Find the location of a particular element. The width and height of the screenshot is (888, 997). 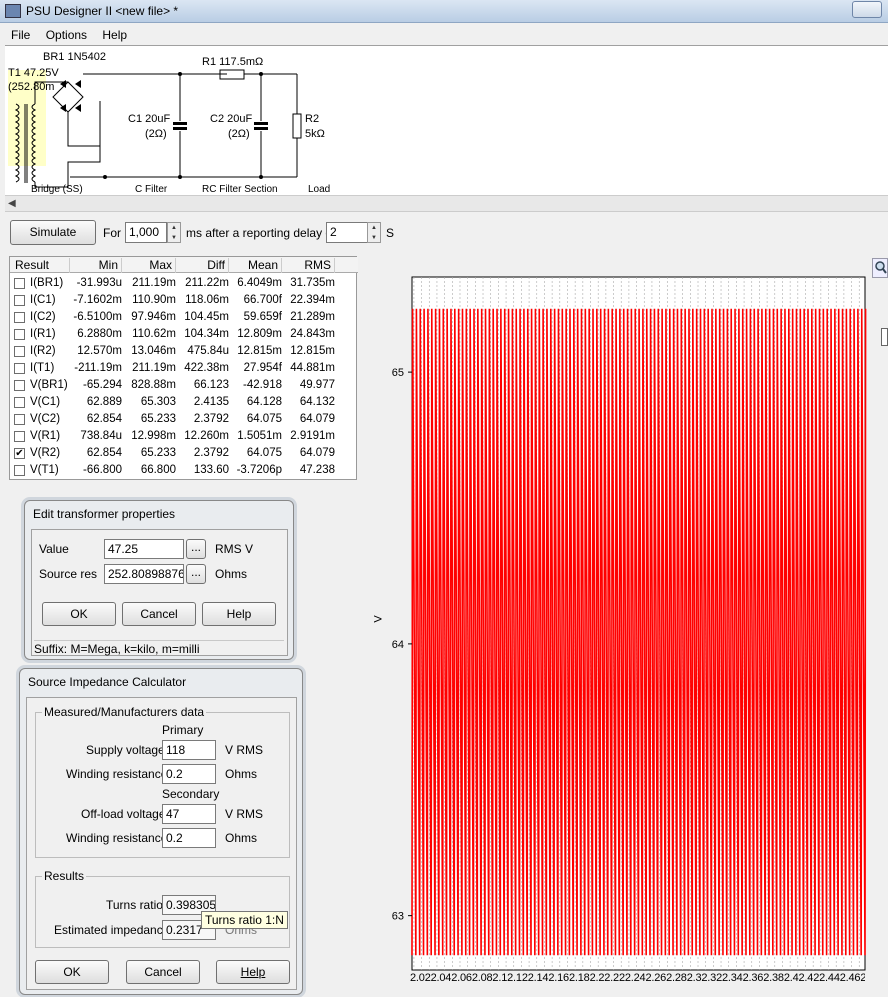

cell-min: 62.854 is located at coordinates (104, 453).